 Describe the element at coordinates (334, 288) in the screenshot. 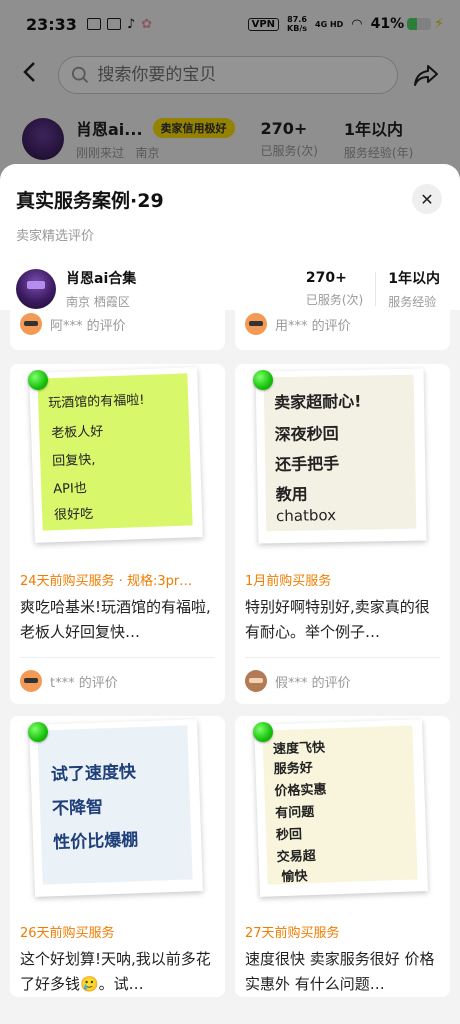

I see `served-stat: 270+ 已服务(次)` at that location.